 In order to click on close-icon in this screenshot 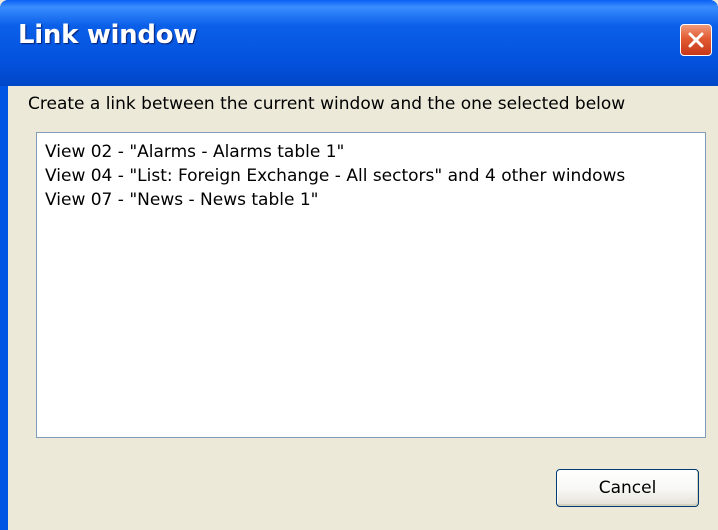, I will do `click(696, 40)`.